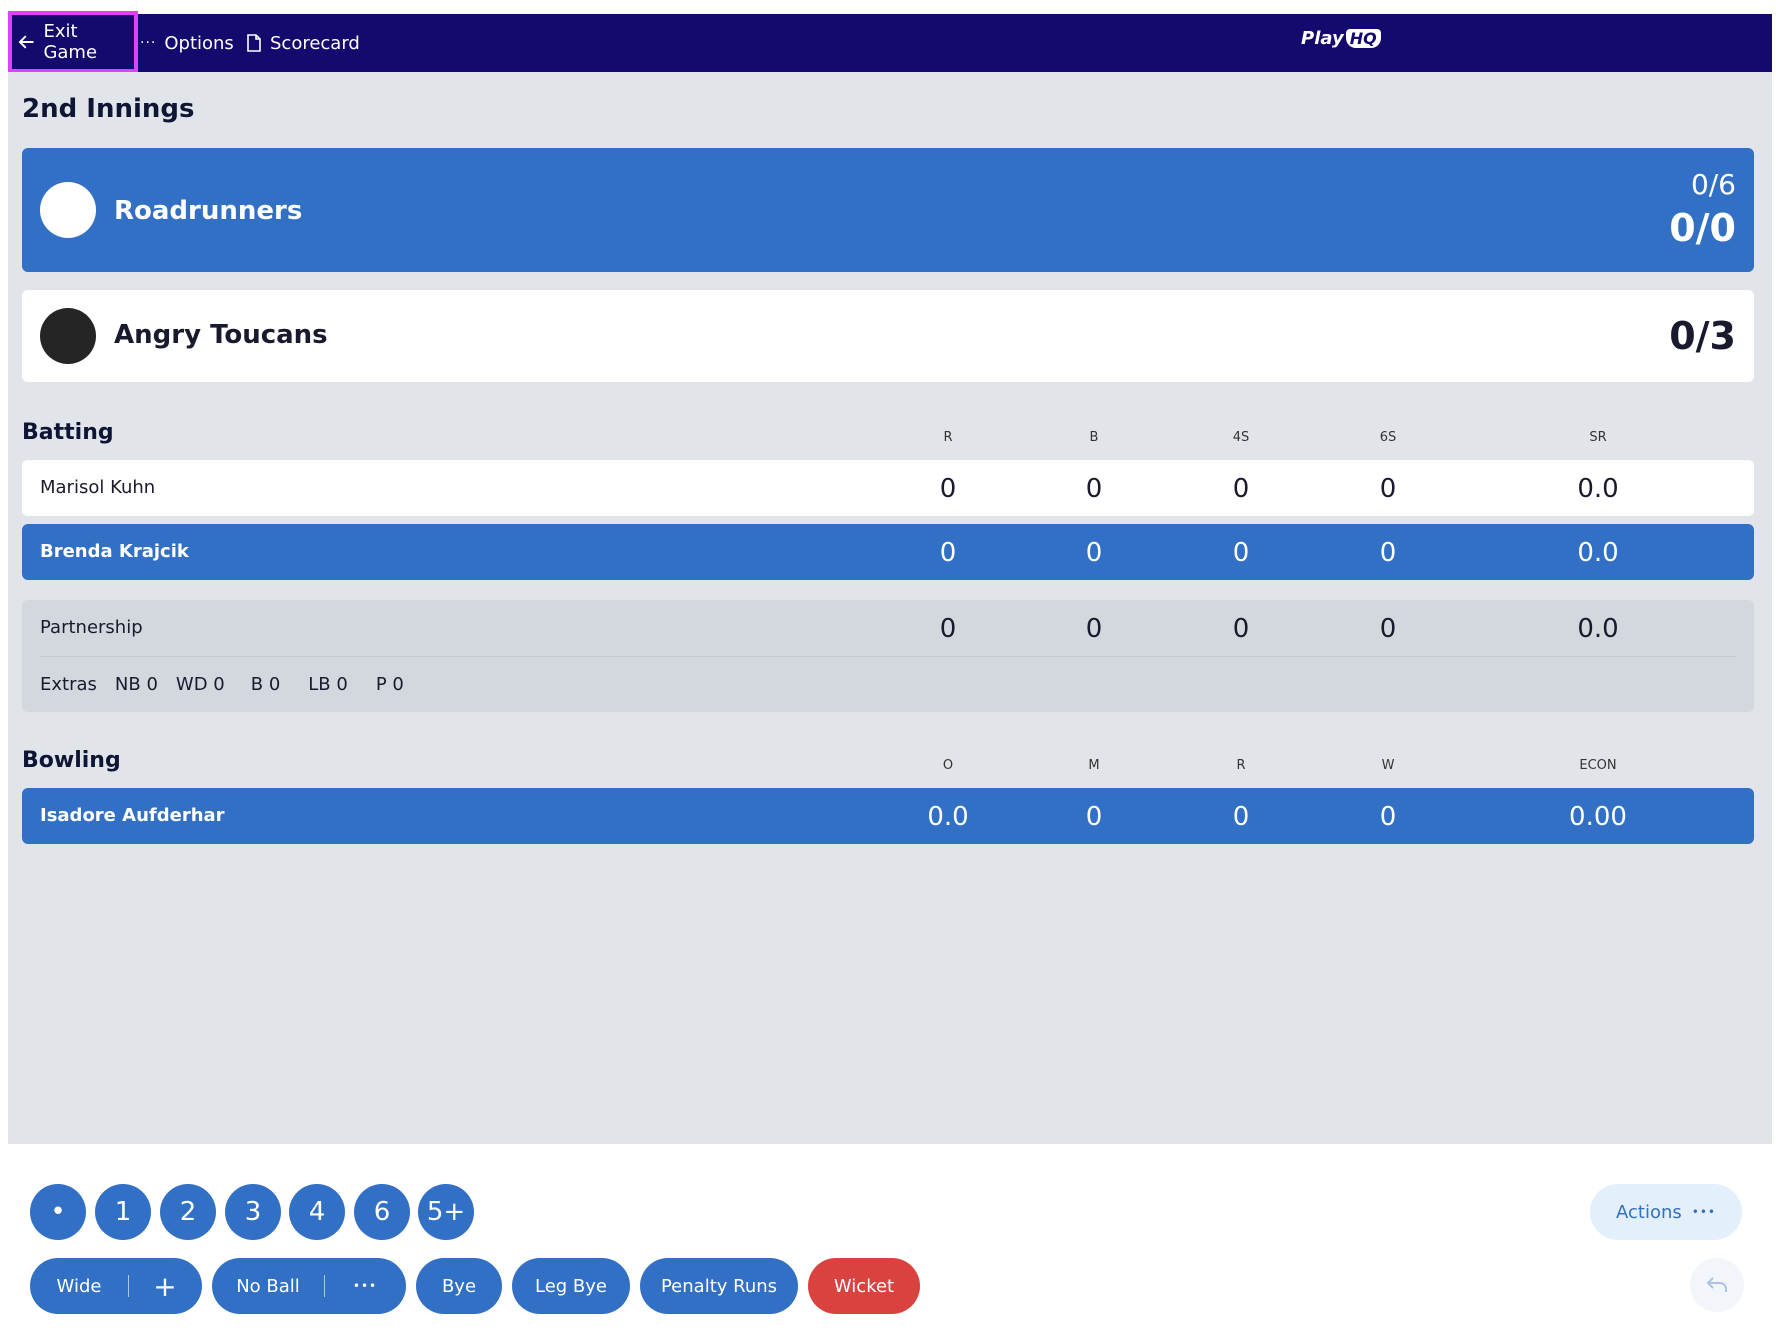  Describe the element at coordinates (888, 210) in the screenshot. I see `team-card-batting: Roadrunners 0/6 0/0` at that location.